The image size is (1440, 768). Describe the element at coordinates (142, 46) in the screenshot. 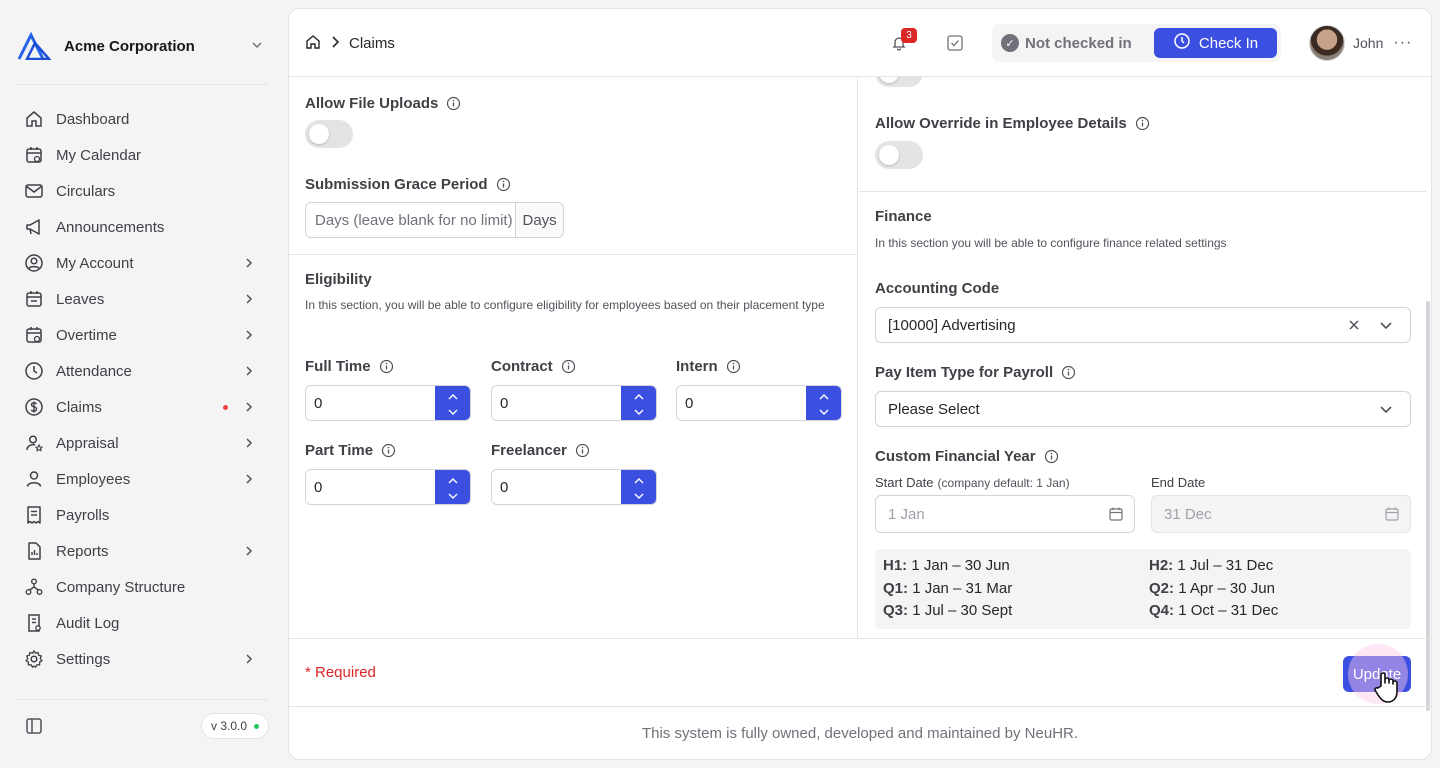

I see `org-switcher: Acme Corporation` at that location.